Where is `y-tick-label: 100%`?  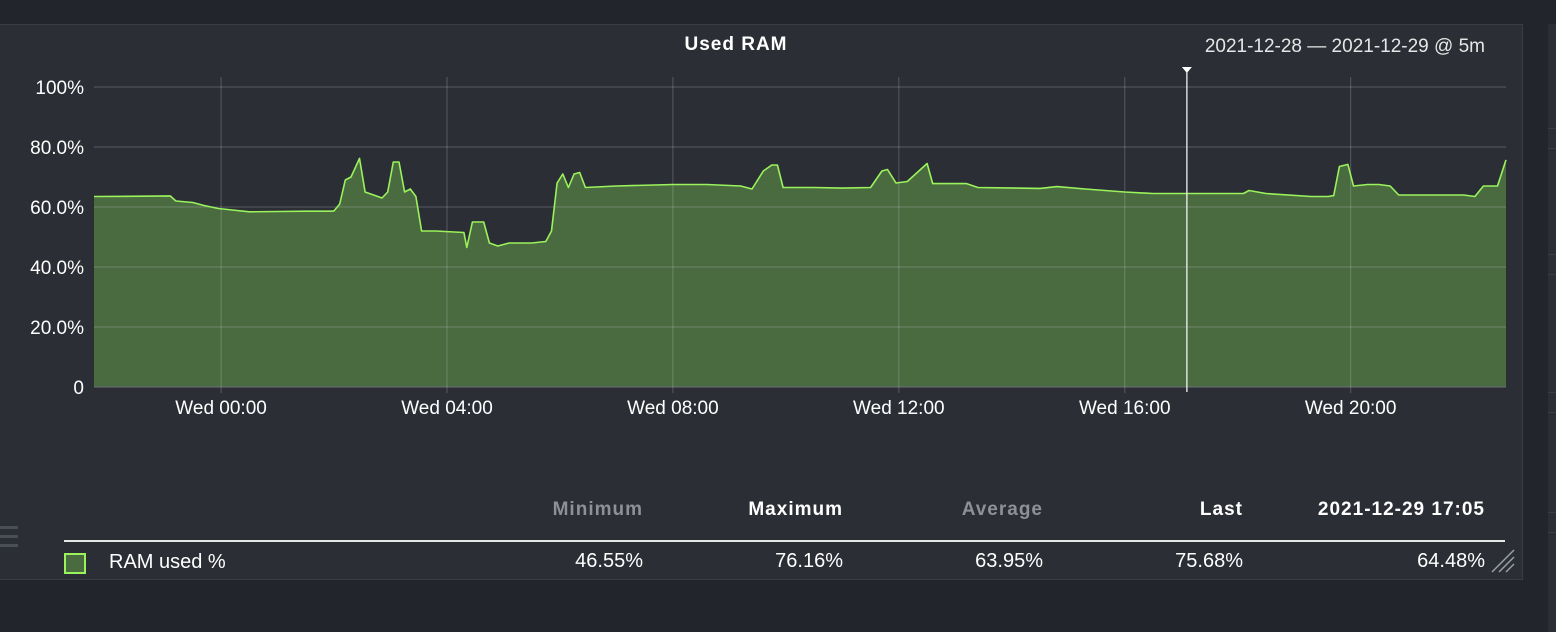 y-tick-label: 100% is located at coordinates (59, 88).